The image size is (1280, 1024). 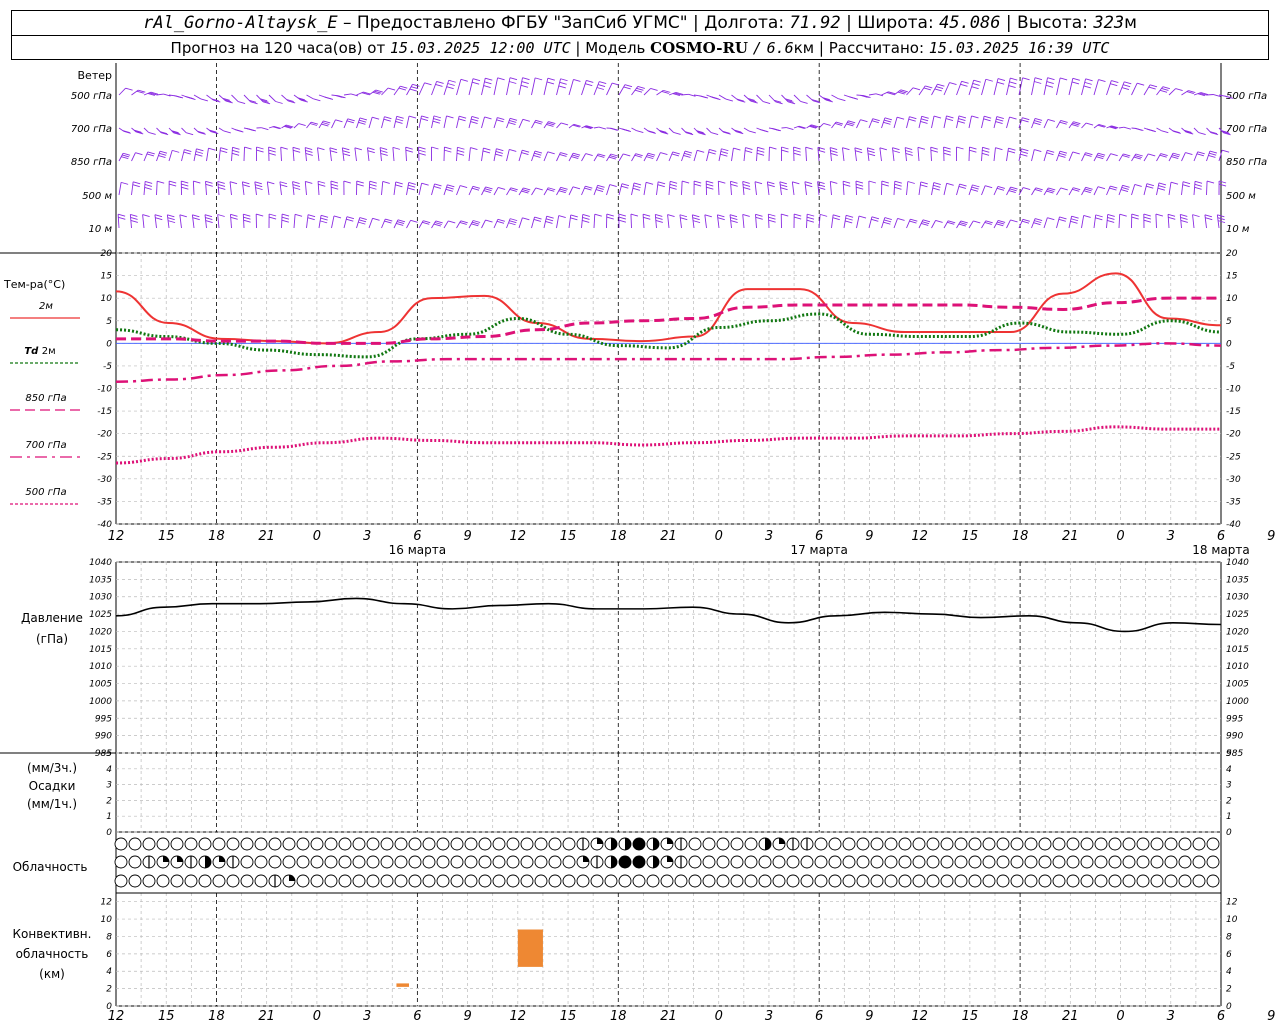 What do you see at coordinates (45, 492) in the screenshot?
I see `temp-legend-label: 500 гПа` at bounding box center [45, 492].